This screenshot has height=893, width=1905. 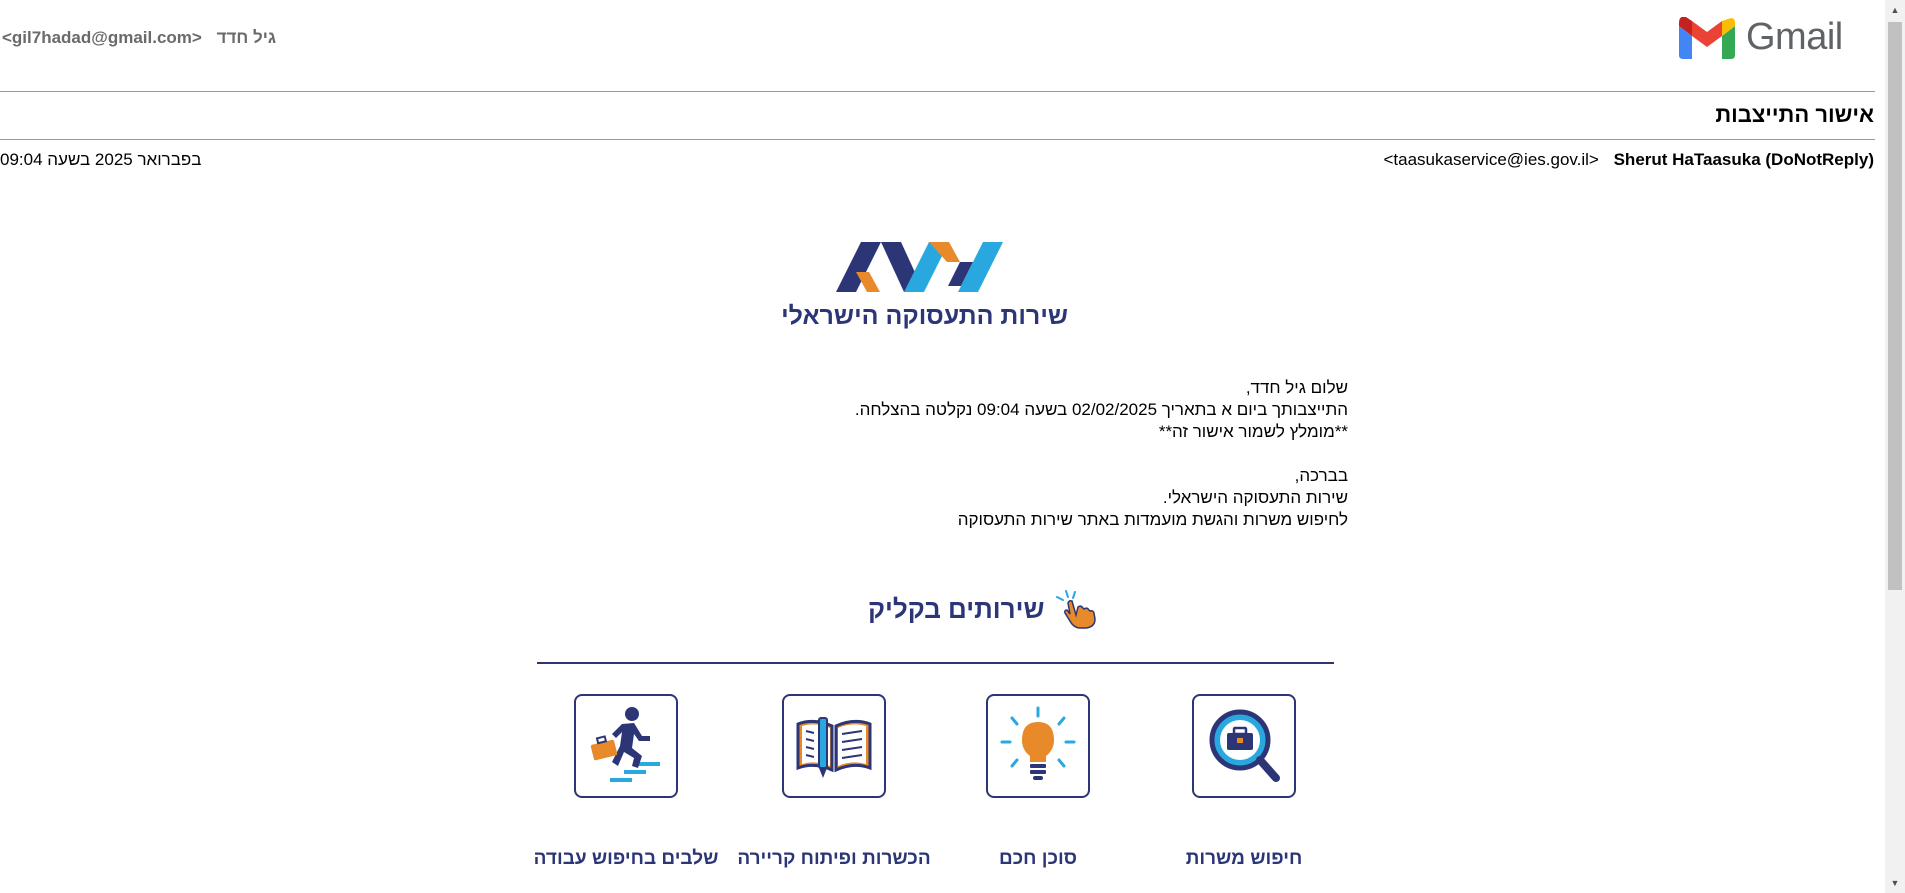 I want to click on stairs-runner-icon, so click(x=625, y=744).